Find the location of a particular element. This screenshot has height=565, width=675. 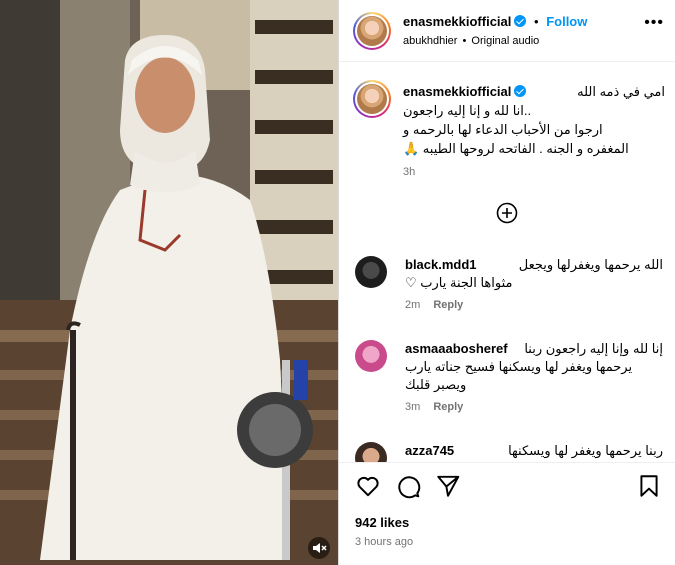

caption-line-1: امي في ذمه الله is located at coordinates (621, 91).